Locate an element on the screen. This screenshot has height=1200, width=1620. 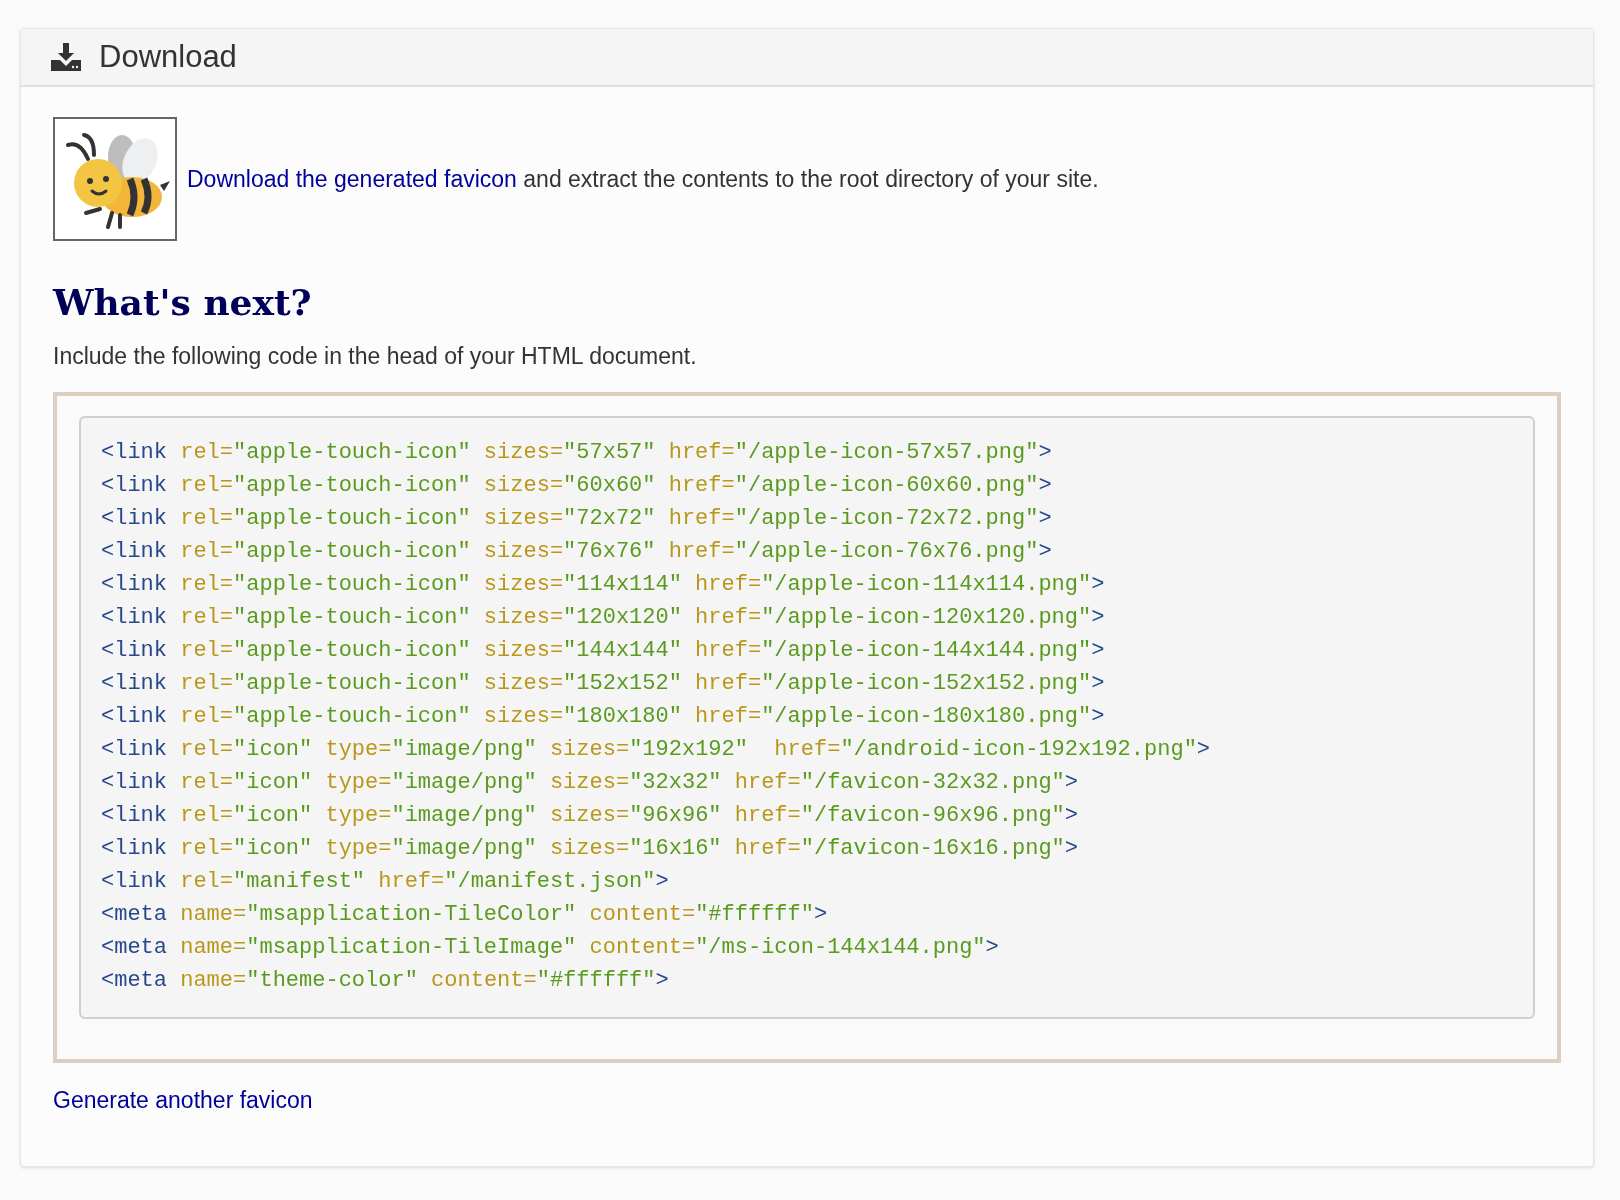
code-line: <link rel="icon" type="image/png" sizes="32x32" href="/favicon-32x32.png"> is located at coordinates (590, 783).